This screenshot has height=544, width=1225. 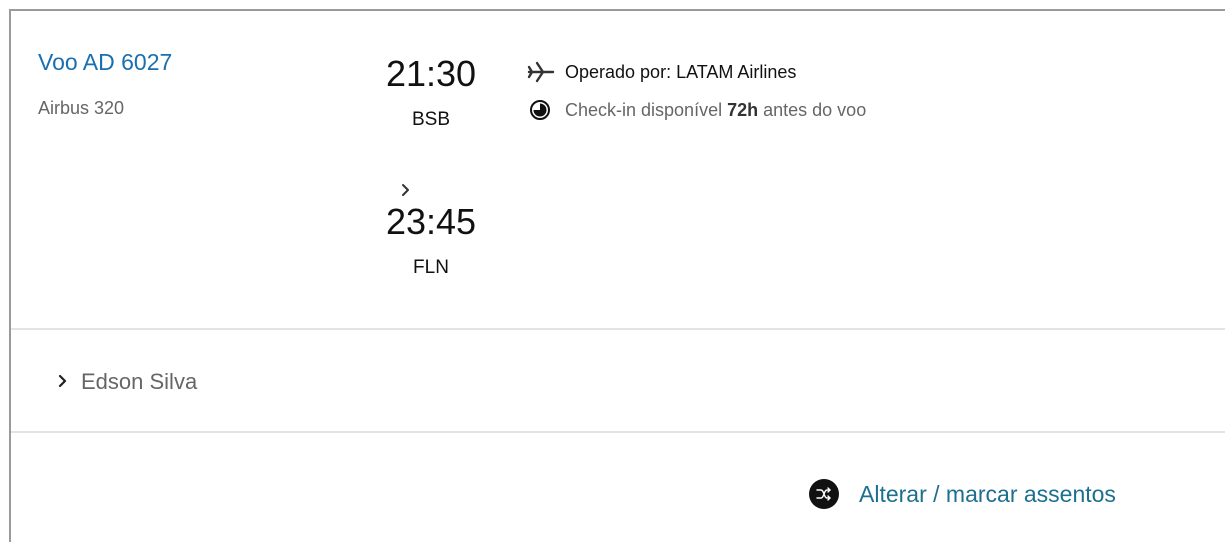 I want to click on operated-by-row: Operado por: LATAM Airlines, so click(x=674, y=72).